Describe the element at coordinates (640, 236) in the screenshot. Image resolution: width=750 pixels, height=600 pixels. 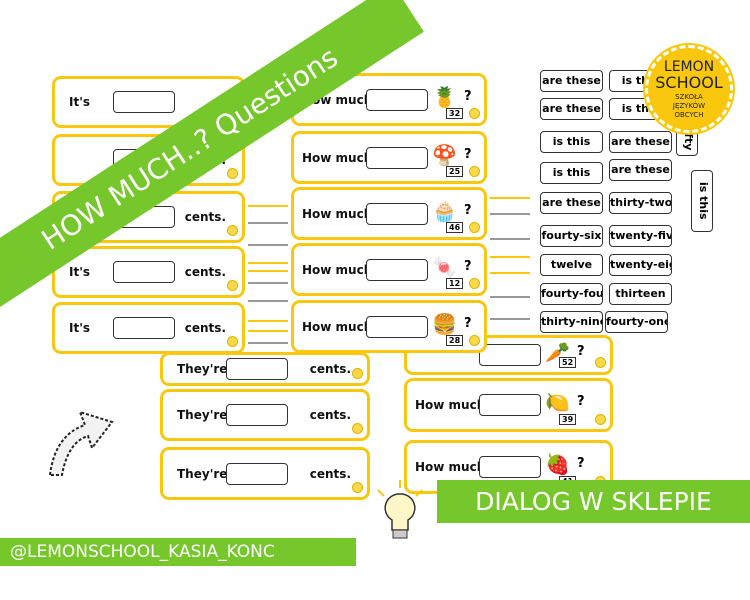
I see `word-chip: twenty-five` at that location.